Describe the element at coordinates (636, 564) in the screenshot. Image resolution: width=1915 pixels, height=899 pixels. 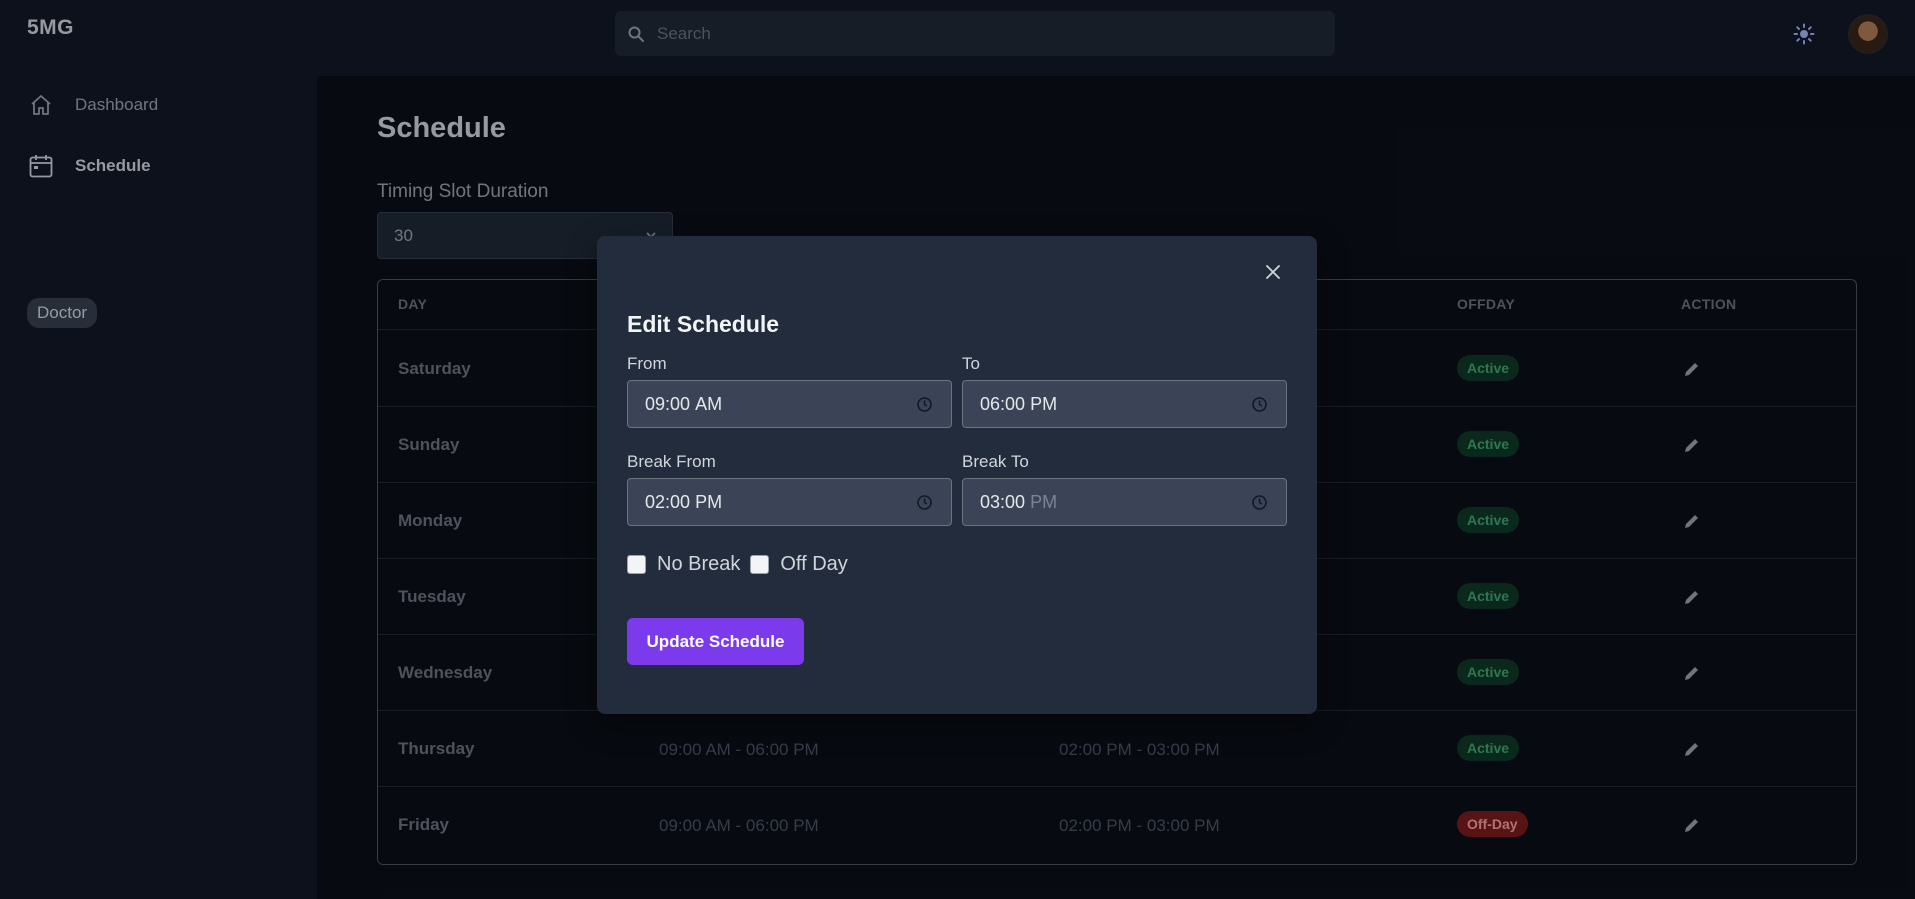
I see `no-break-checkbox` at that location.